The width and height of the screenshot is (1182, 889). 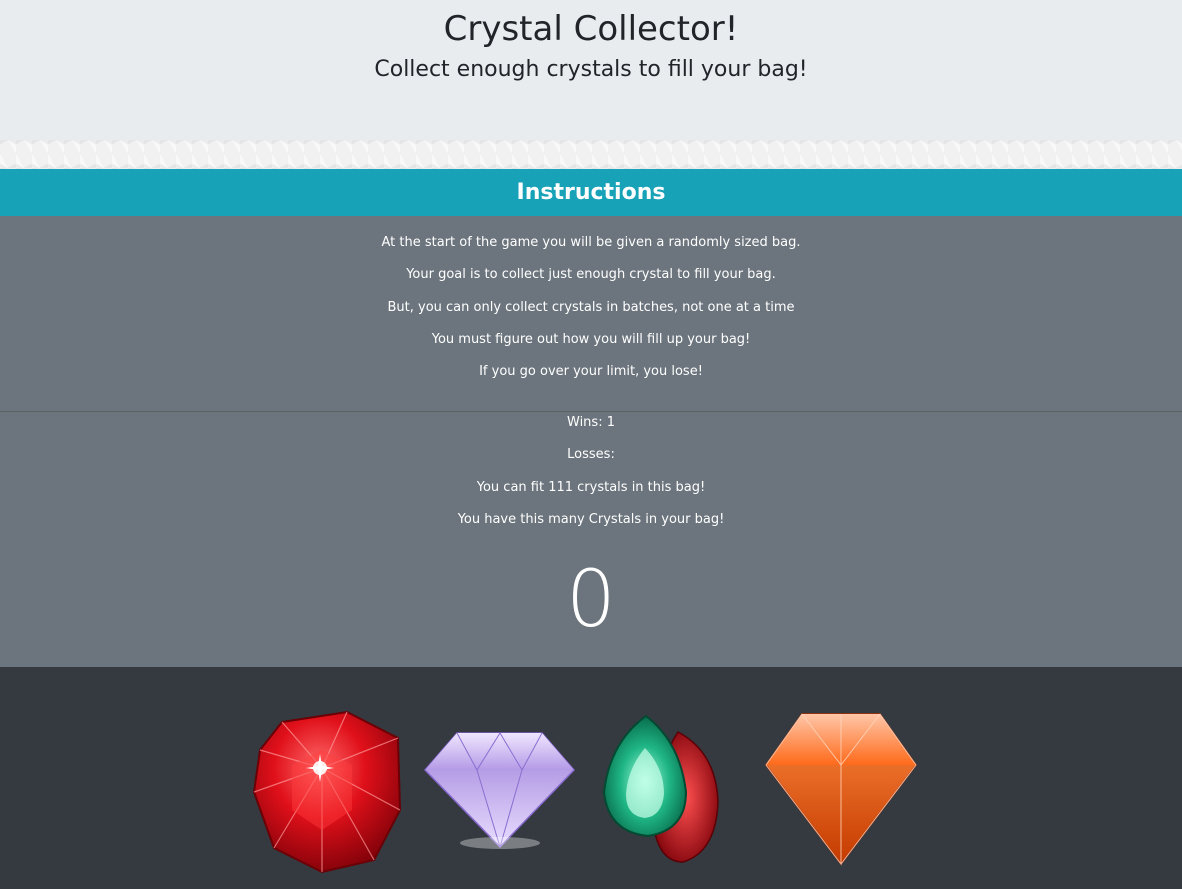 I want to click on instructions-heading: Instructions, so click(x=591, y=192).